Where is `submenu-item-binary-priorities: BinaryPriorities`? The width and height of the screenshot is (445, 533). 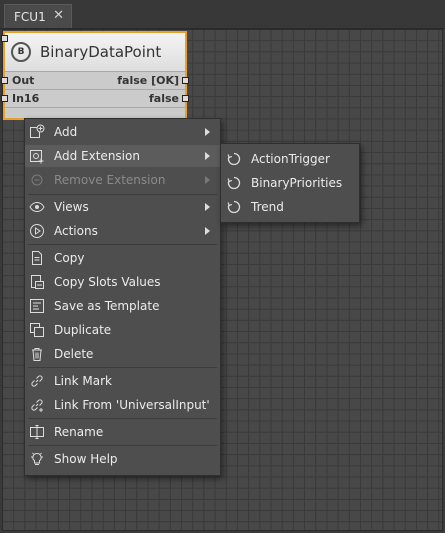 submenu-item-binary-priorities: BinaryPriorities is located at coordinates (290, 183).